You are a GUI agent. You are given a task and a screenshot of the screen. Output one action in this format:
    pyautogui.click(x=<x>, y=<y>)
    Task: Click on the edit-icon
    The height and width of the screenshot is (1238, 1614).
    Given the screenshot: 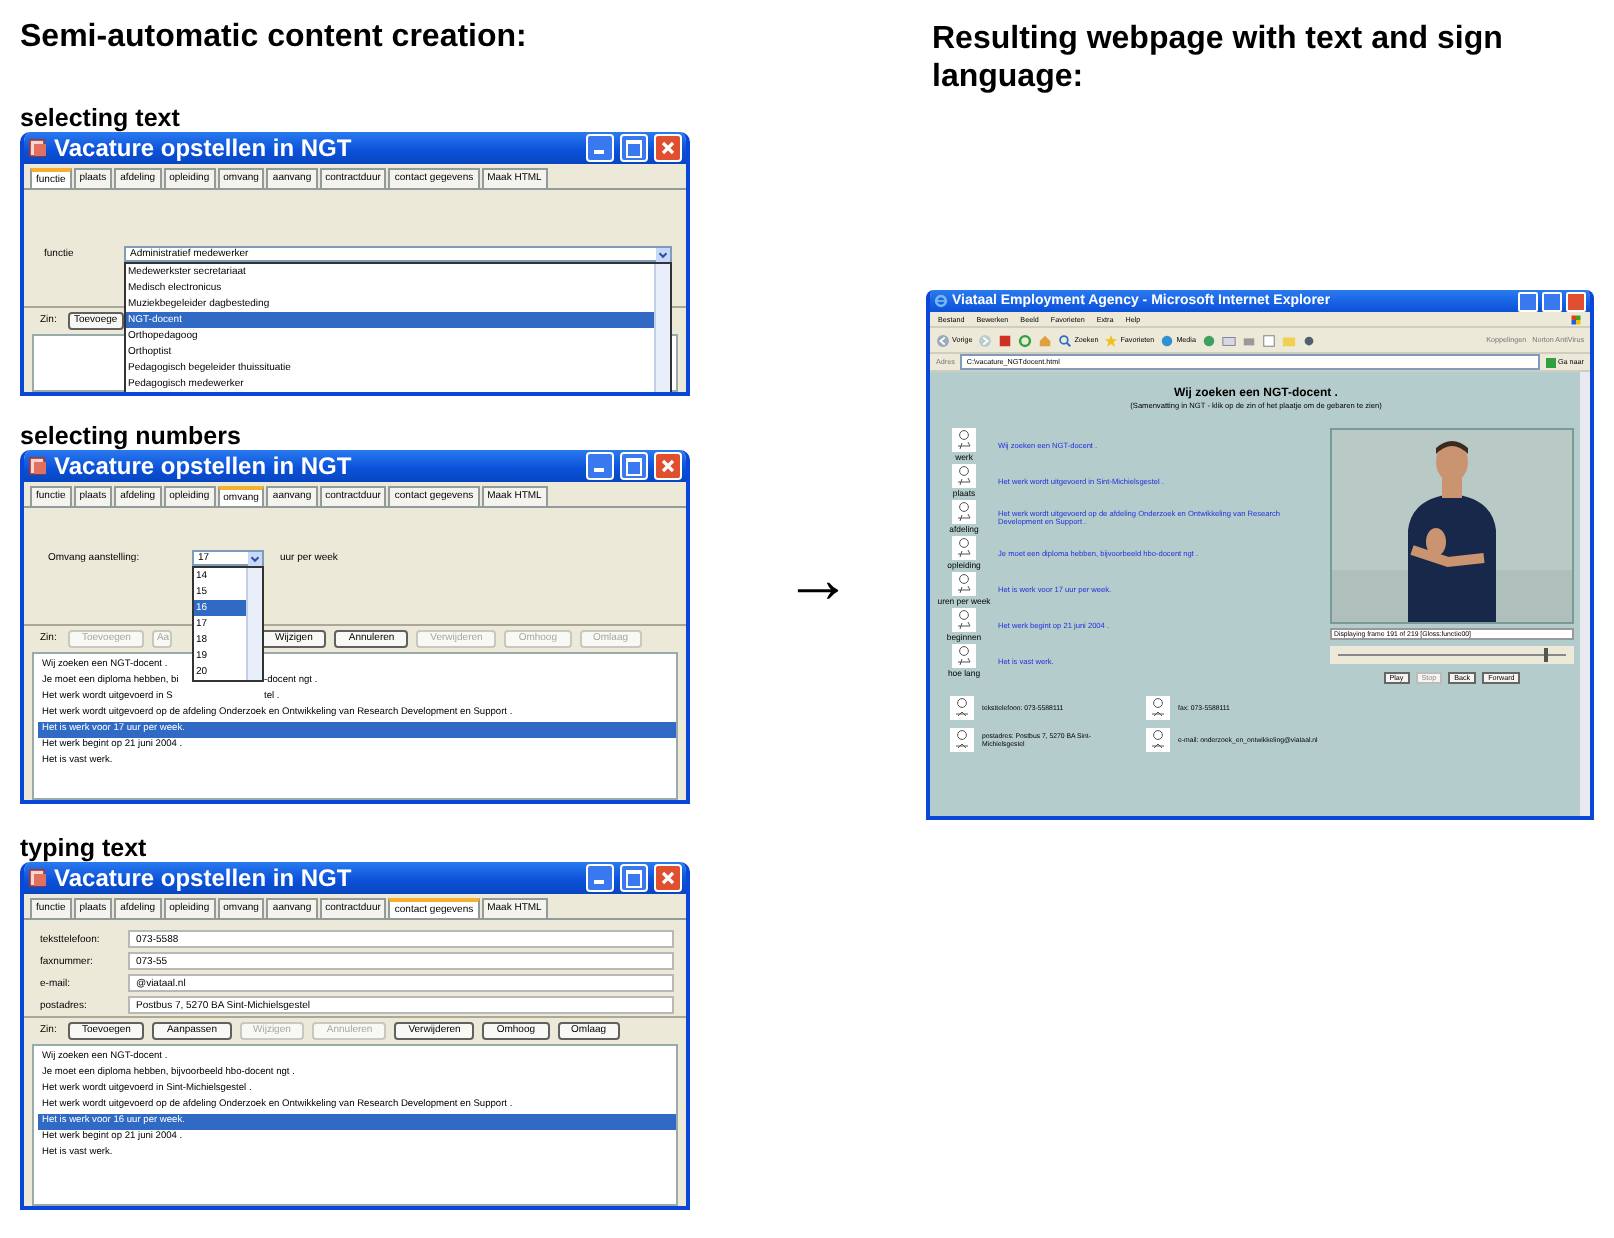 What is the action you would take?
    pyautogui.click(x=1268, y=340)
    